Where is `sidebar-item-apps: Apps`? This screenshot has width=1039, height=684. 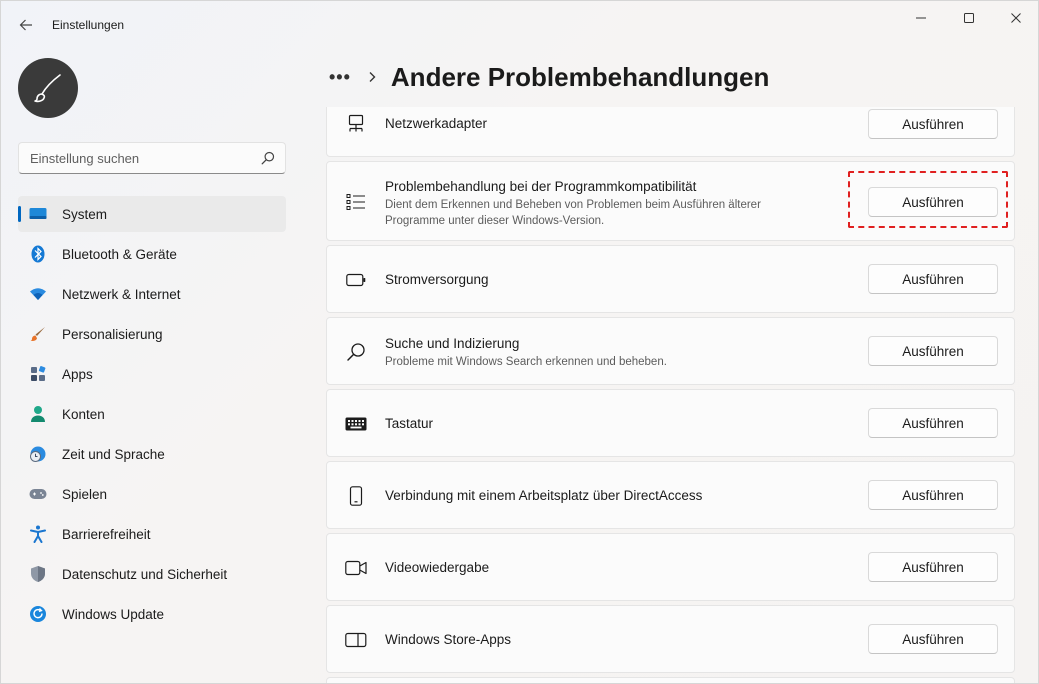
sidebar-item-apps: Apps is located at coordinates (152, 374).